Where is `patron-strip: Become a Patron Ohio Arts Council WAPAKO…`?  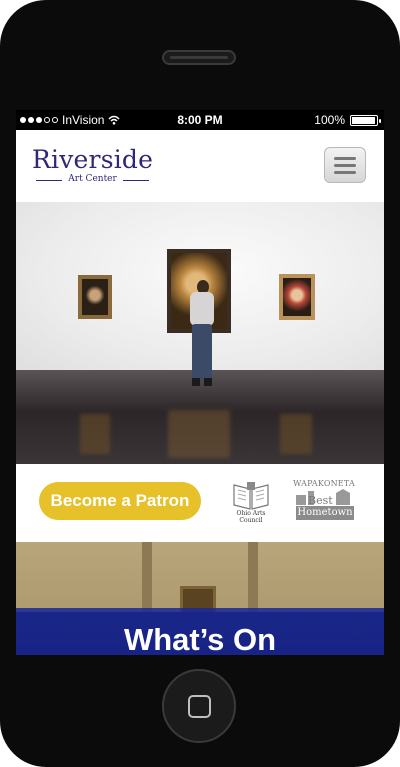 patron-strip: Become a Patron Ohio Arts Council WAPAKO… is located at coordinates (200, 503).